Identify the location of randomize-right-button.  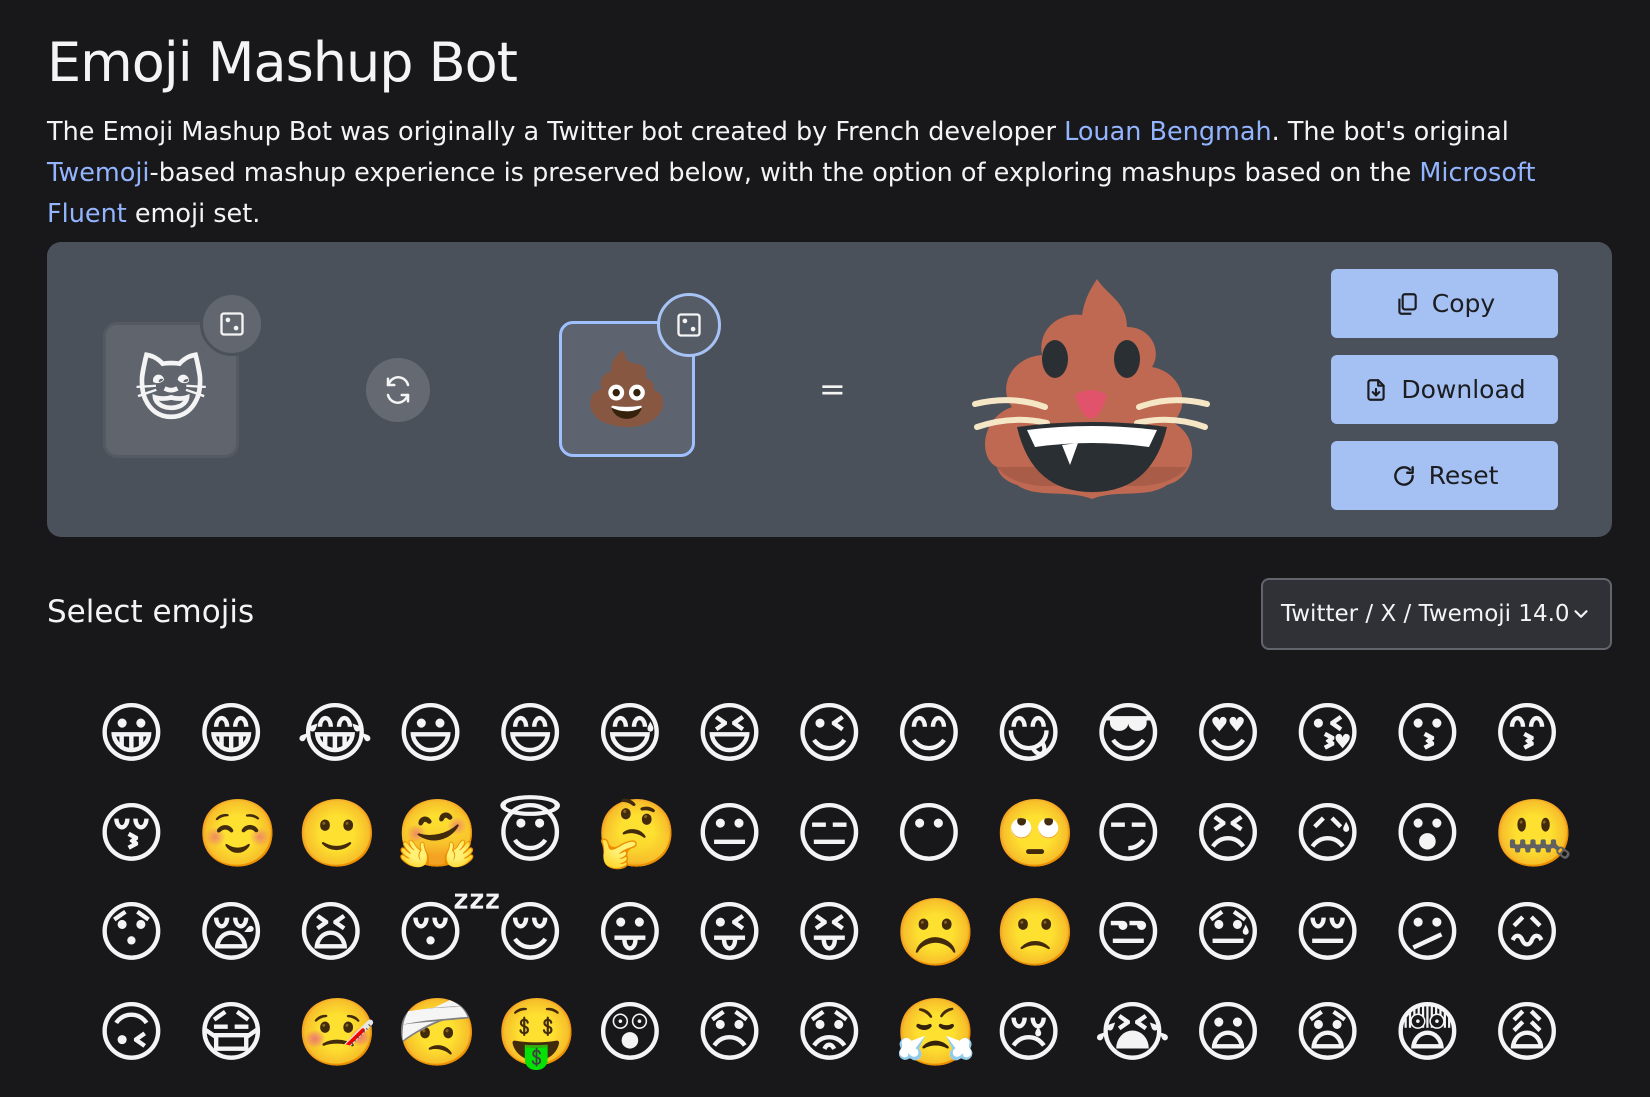
(689, 325).